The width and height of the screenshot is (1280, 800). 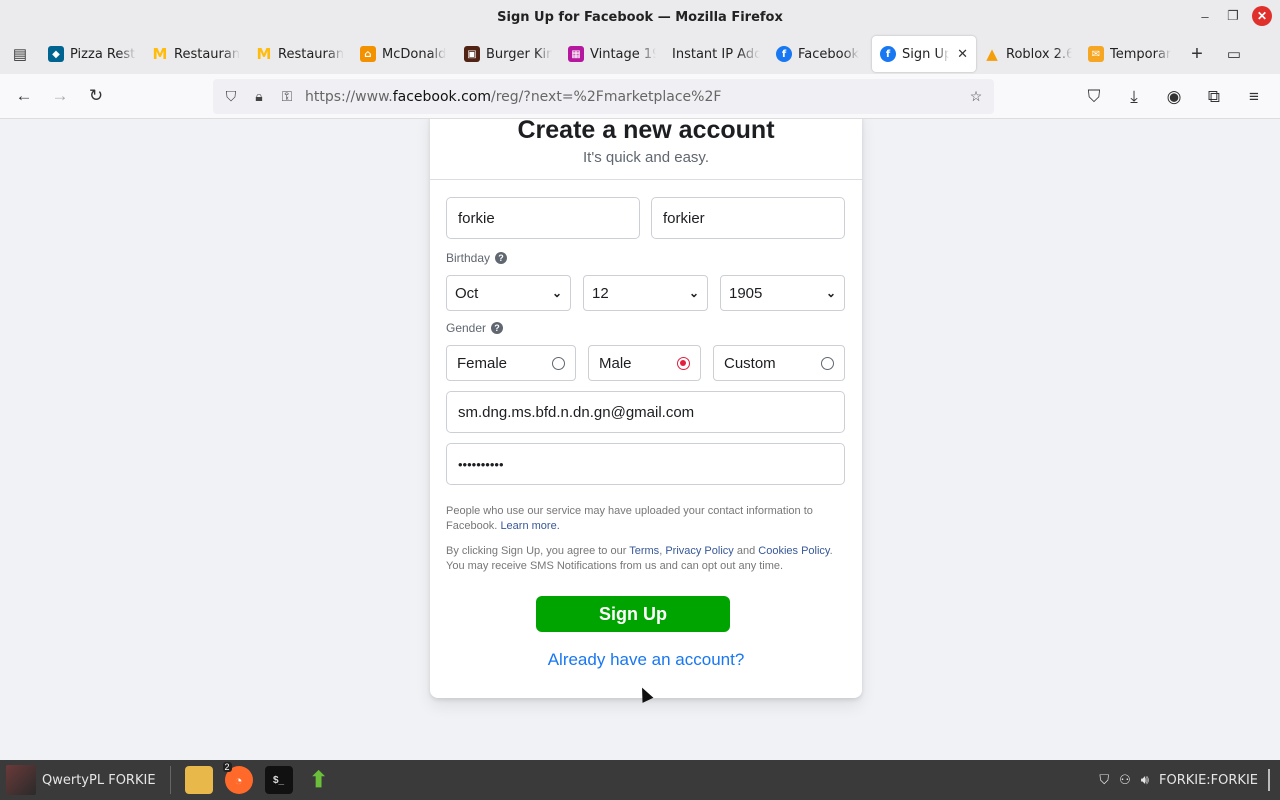 What do you see at coordinates (645, 464) in the screenshot?
I see `password-field: ••••••••••` at bounding box center [645, 464].